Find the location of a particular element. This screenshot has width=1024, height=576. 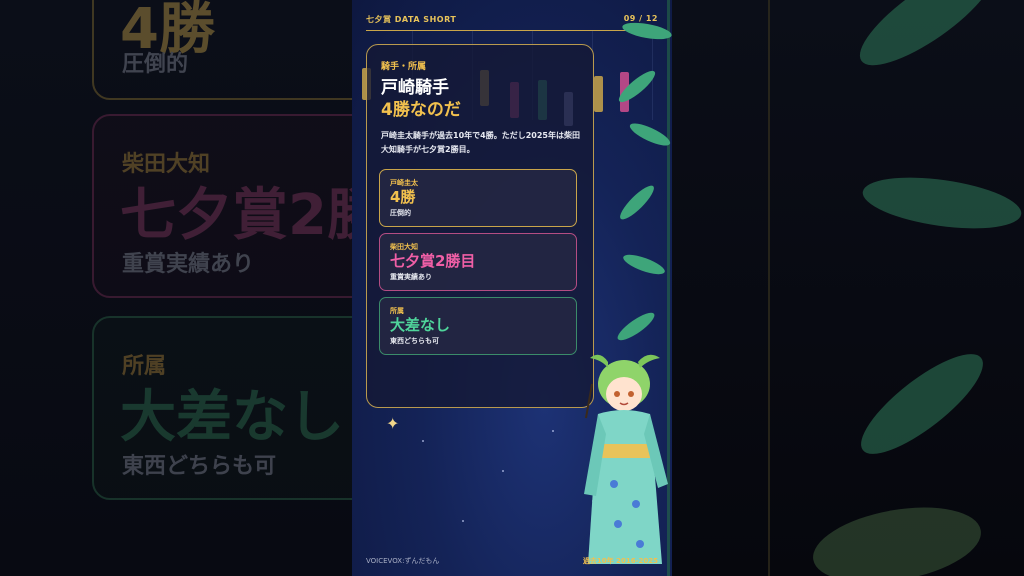

stat-card-sub: 重賞実績あり is located at coordinates (411, 277).